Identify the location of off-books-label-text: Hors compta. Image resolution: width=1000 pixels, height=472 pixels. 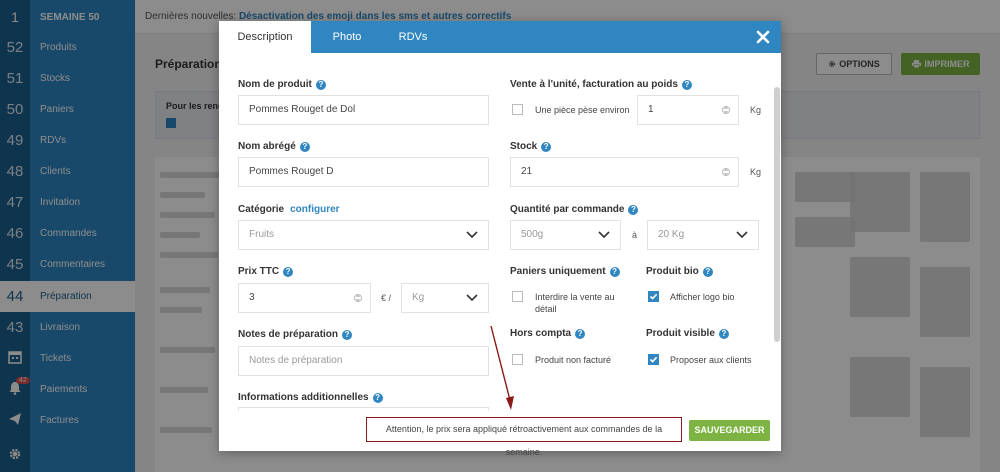
(541, 333).